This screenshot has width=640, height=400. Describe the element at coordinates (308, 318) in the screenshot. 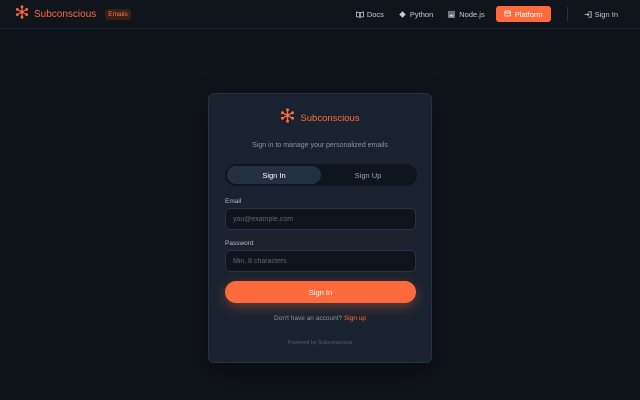

I see `signup-prompt-text: Don't have an account?` at that location.